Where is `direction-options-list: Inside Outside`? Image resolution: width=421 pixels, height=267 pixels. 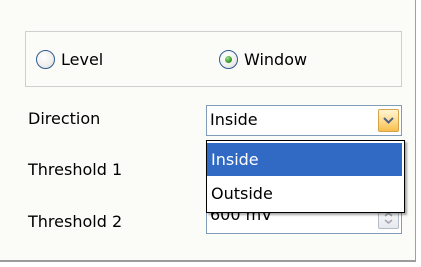
direction-options-list: Inside Outside is located at coordinates (305, 176).